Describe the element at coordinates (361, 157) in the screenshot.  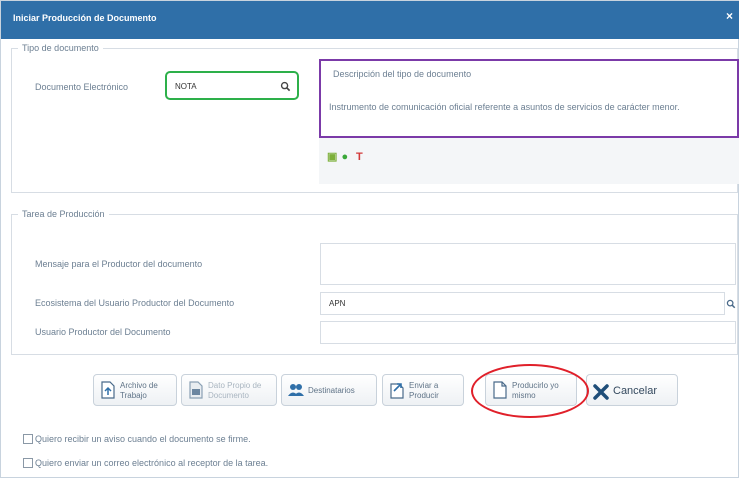
I see `text-red-icon: T` at that location.